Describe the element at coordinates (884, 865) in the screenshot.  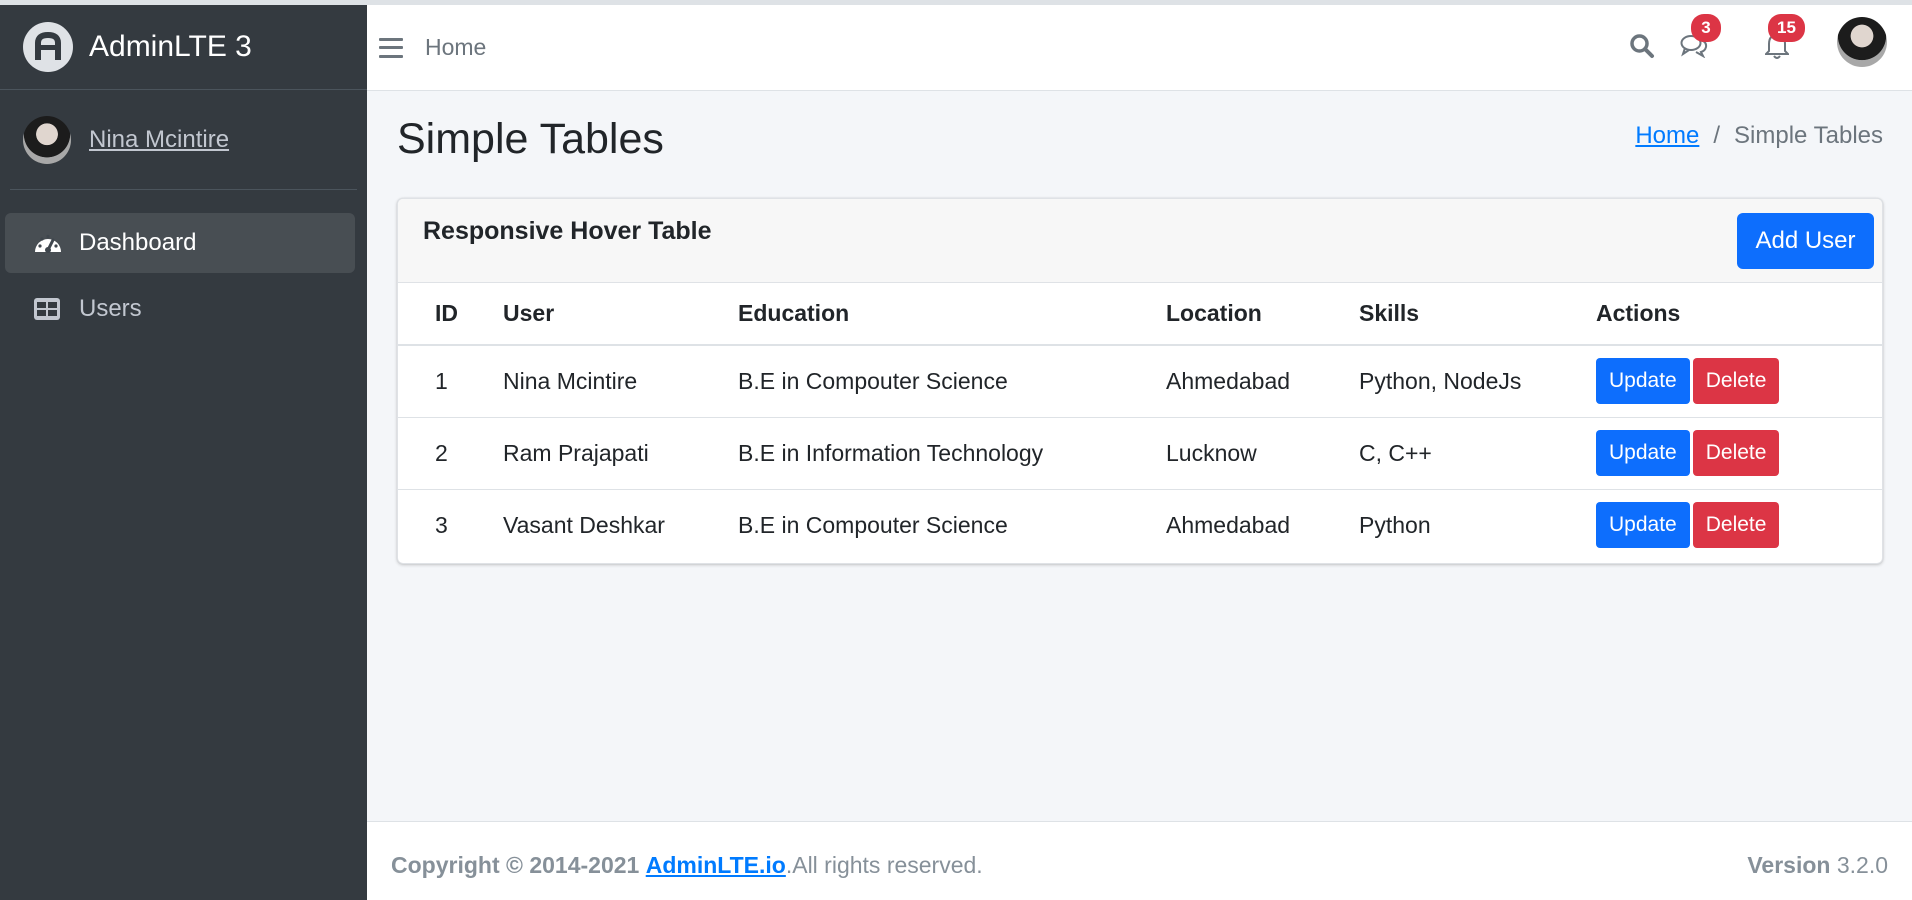
I see `rights-text: .All rights reserved.` at that location.